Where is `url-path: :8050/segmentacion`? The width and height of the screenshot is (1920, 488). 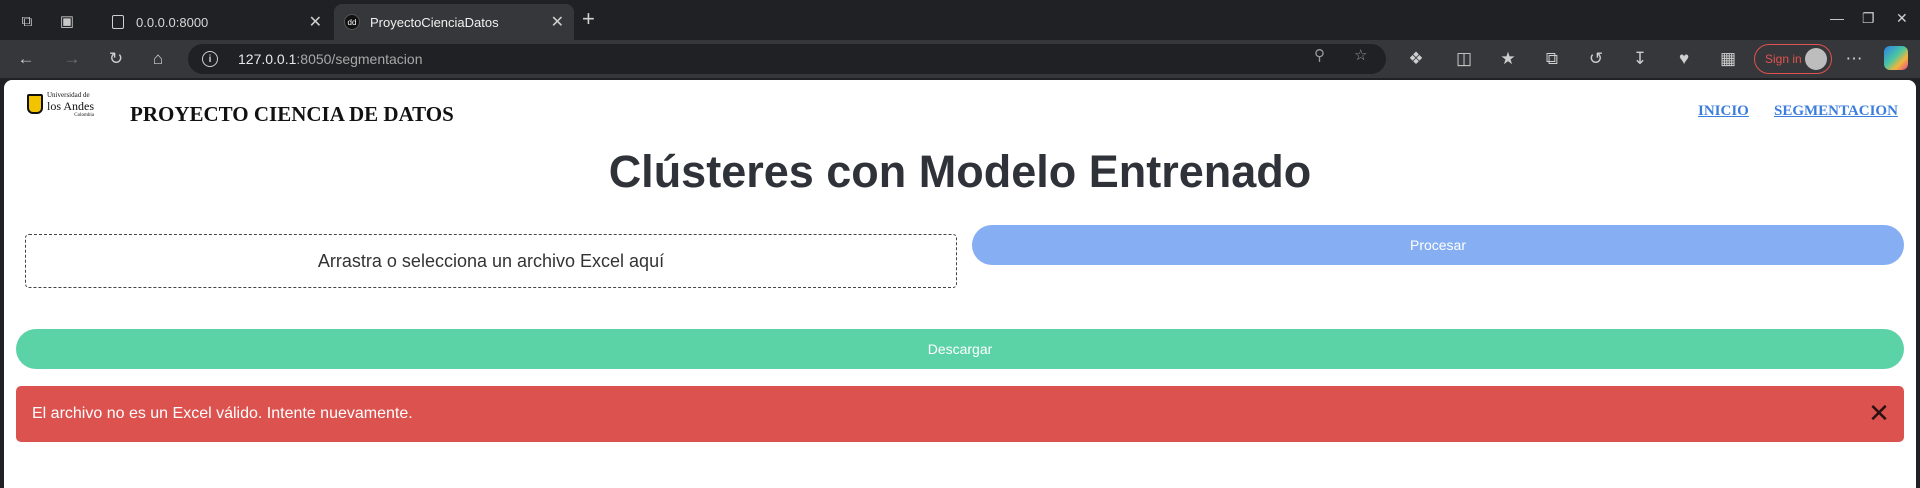
url-path: :8050/segmentacion is located at coordinates (359, 59).